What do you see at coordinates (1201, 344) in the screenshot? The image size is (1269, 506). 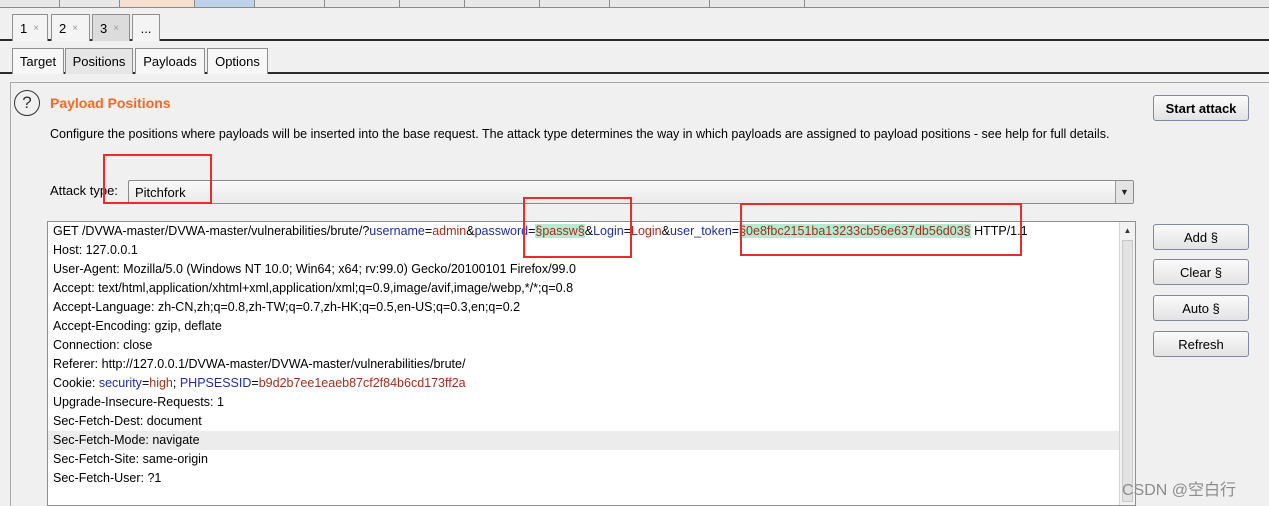 I see `refresh-button: Refresh` at bounding box center [1201, 344].